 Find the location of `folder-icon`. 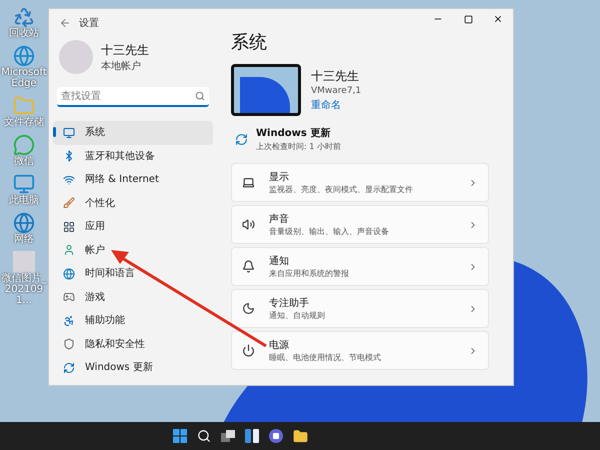

folder-icon is located at coordinates (300, 436).